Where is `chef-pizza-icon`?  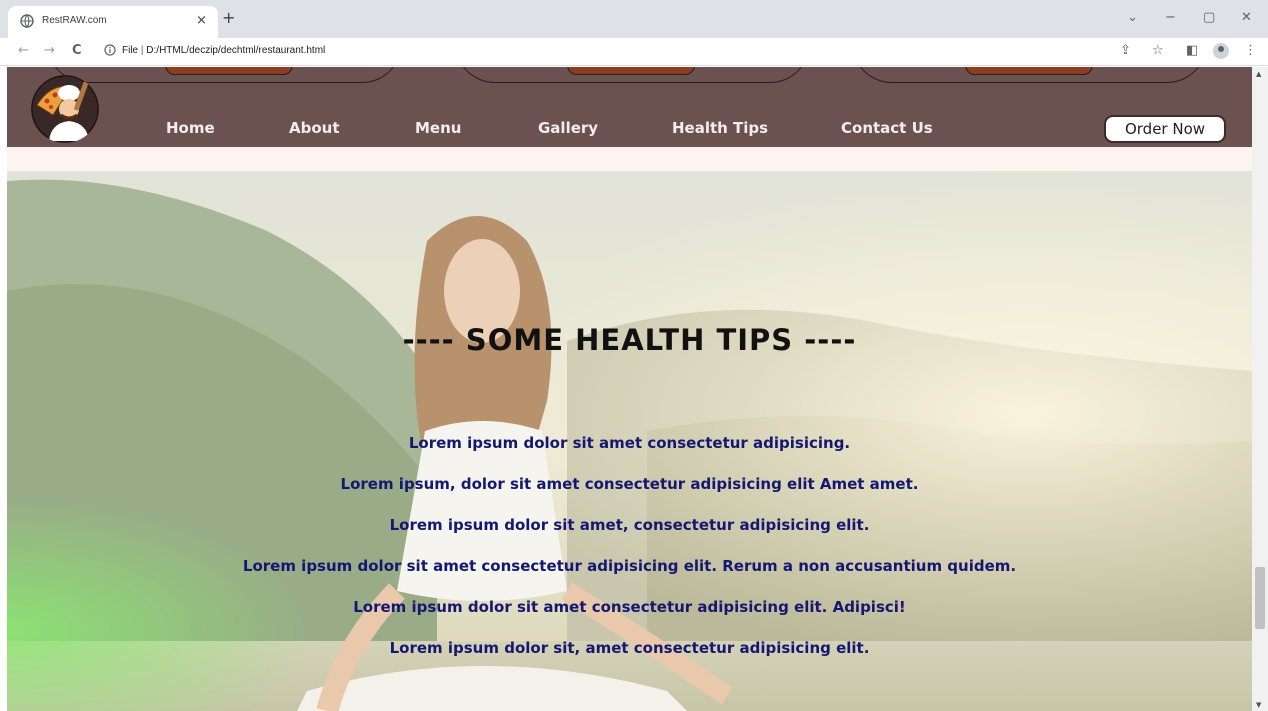 chef-pizza-icon is located at coordinates (65, 109).